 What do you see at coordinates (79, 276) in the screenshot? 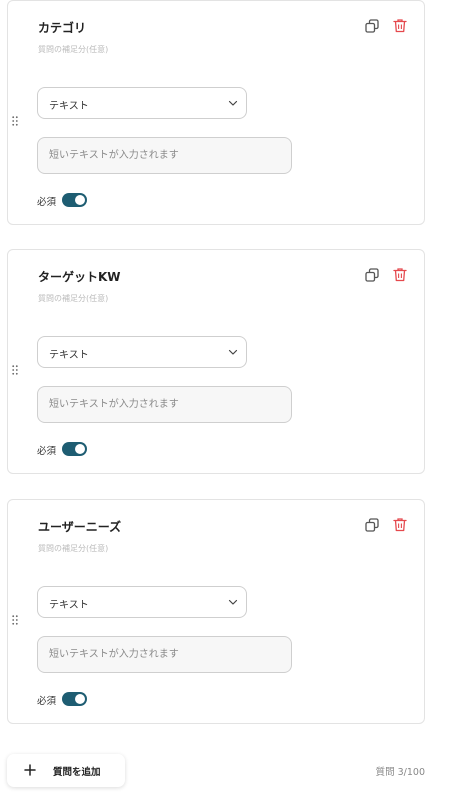
I see `question-title: ターゲットKW` at bounding box center [79, 276].